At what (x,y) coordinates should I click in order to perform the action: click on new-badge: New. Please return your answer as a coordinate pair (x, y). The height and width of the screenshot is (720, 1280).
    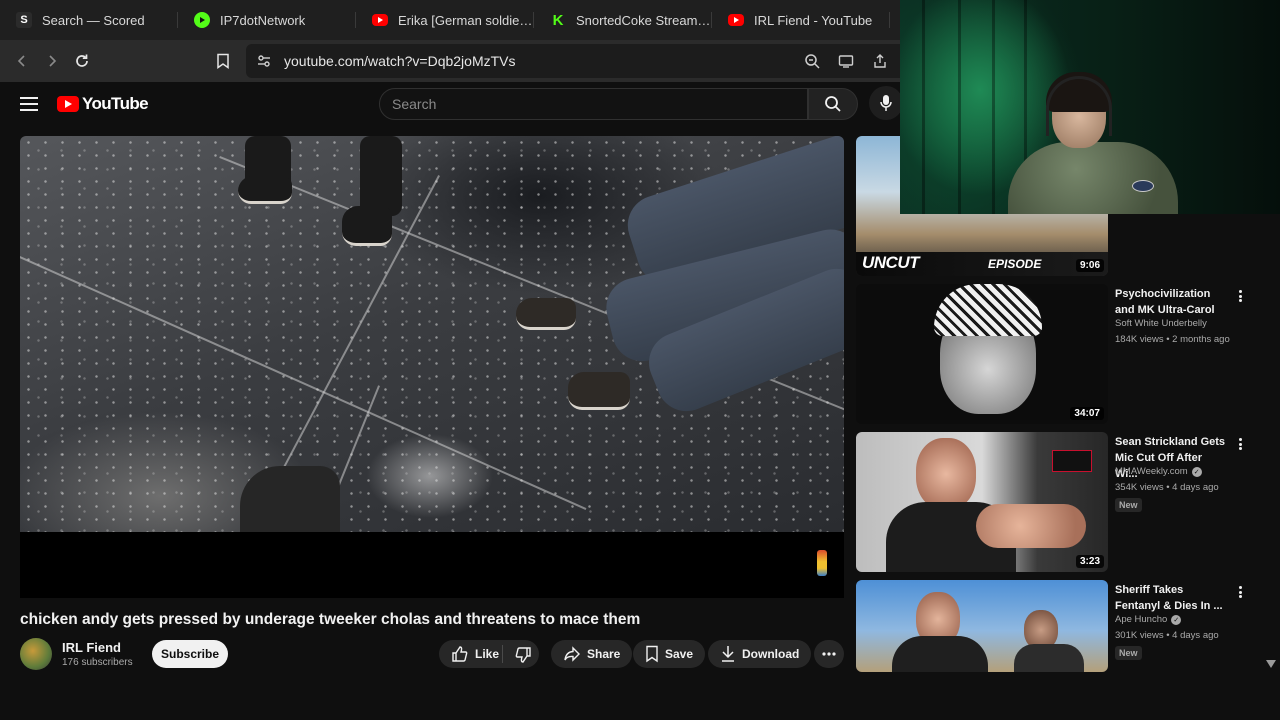
    Looking at the image, I should click on (1128, 505).